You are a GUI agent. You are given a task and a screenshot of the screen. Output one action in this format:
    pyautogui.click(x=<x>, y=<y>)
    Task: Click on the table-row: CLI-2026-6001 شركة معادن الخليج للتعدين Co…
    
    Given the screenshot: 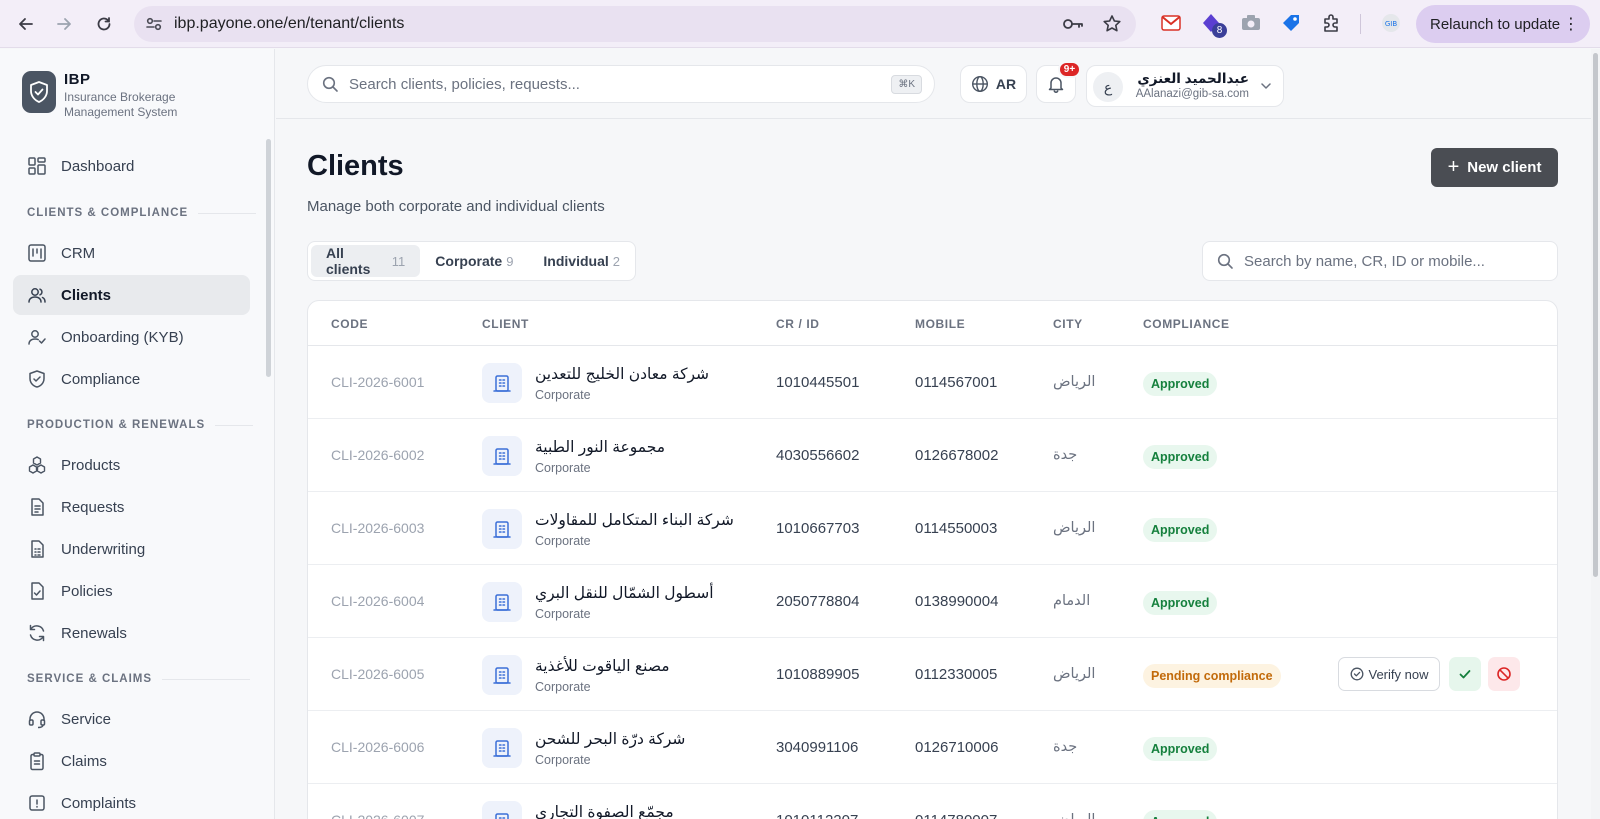 What is the action you would take?
    pyautogui.click(x=932, y=382)
    